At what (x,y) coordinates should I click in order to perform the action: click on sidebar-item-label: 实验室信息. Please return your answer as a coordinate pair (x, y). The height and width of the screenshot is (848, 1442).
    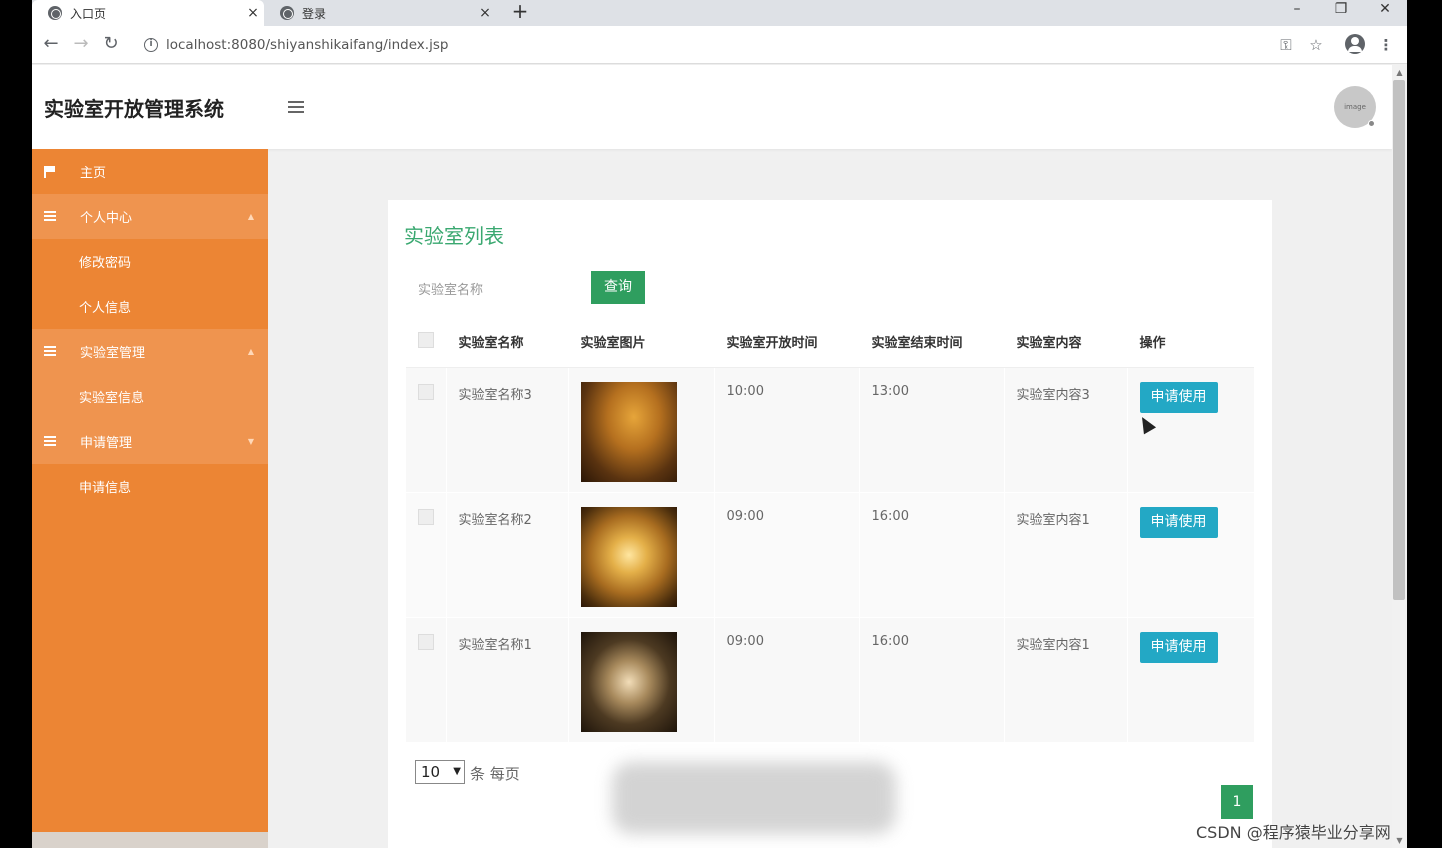
    Looking at the image, I should click on (112, 398).